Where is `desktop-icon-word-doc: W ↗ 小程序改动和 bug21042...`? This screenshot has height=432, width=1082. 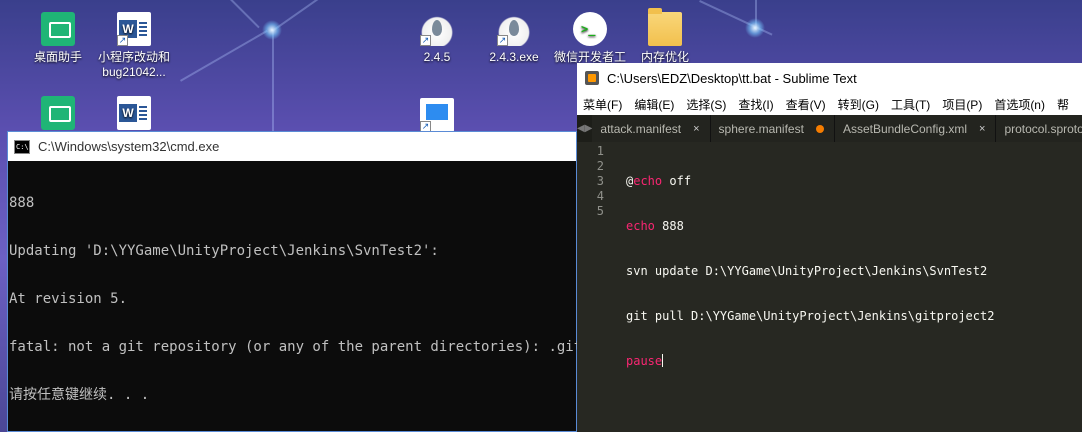
desktop-icon-word-doc: W ↗ 小程序改动和 bug21042... is located at coordinates (134, 46).